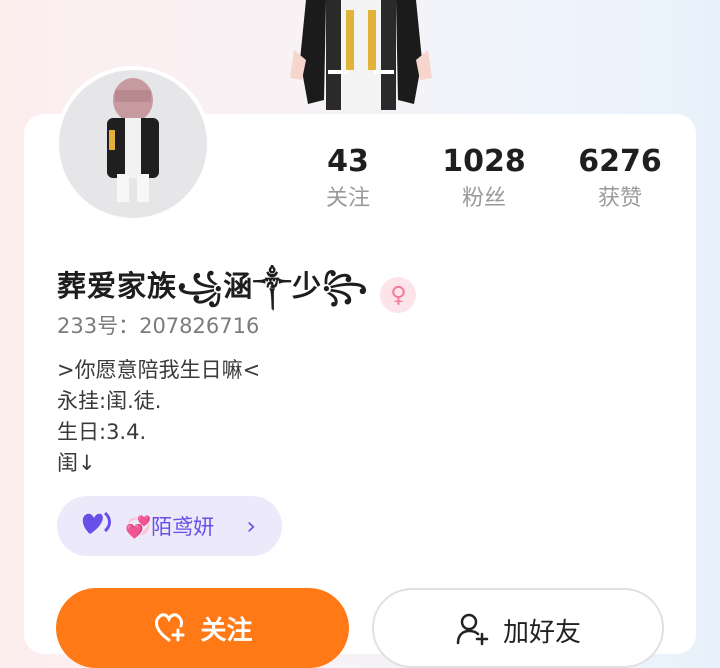  Describe the element at coordinates (159, 370) in the screenshot. I see `bio-line: >你愿意陪我生日嘛<` at that location.